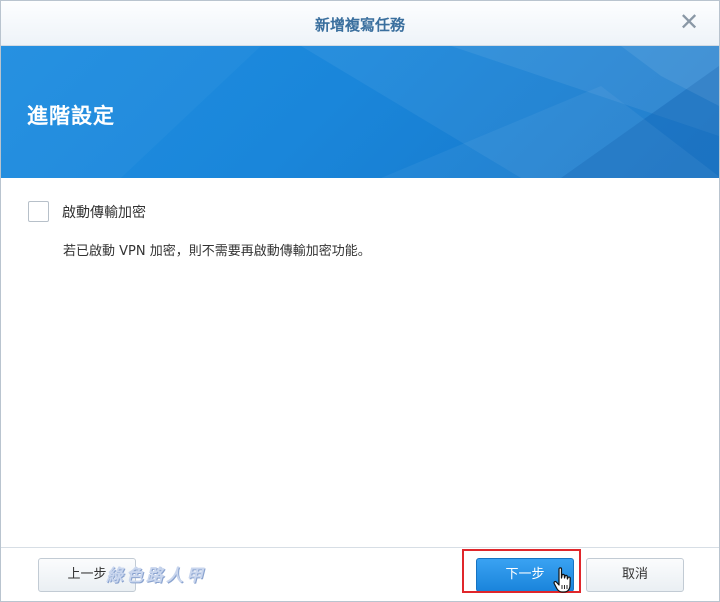  Describe the element at coordinates (689, 22) in the screenshot. I see `close-icon: ✕` at that location.